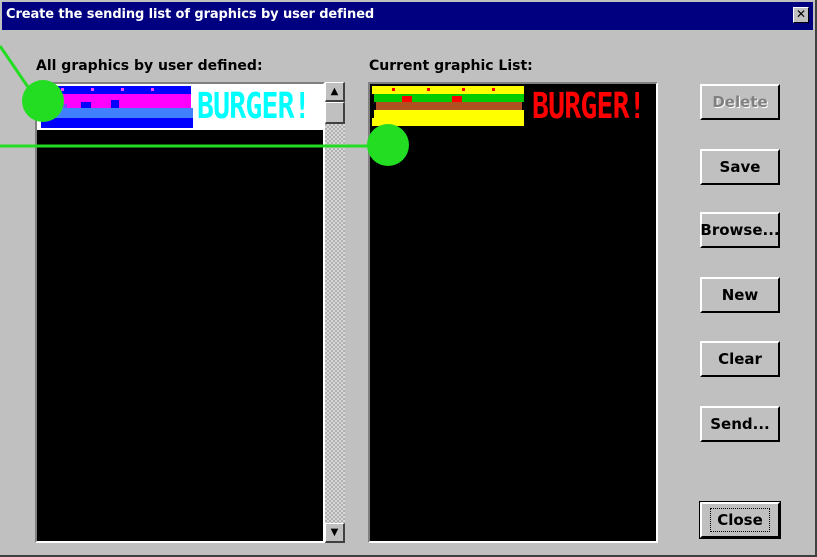 The height and width of the screenshot is (557, 817). What do you see at coordinates (451, 66) in the screenshot?
I see `current-graphic-list-label: Current graphic List:` at bounding box center [451, 66].